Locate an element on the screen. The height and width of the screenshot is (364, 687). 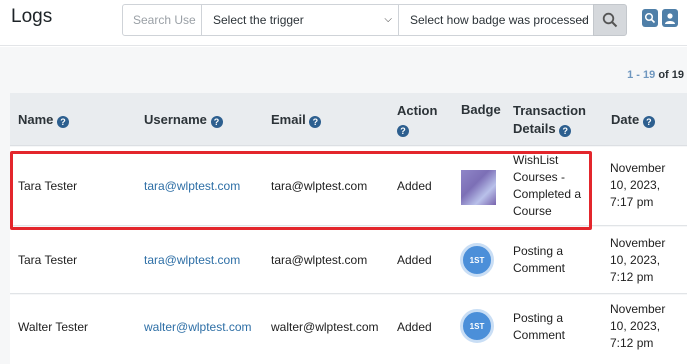
search-icon is located at coordinates (610, 20).